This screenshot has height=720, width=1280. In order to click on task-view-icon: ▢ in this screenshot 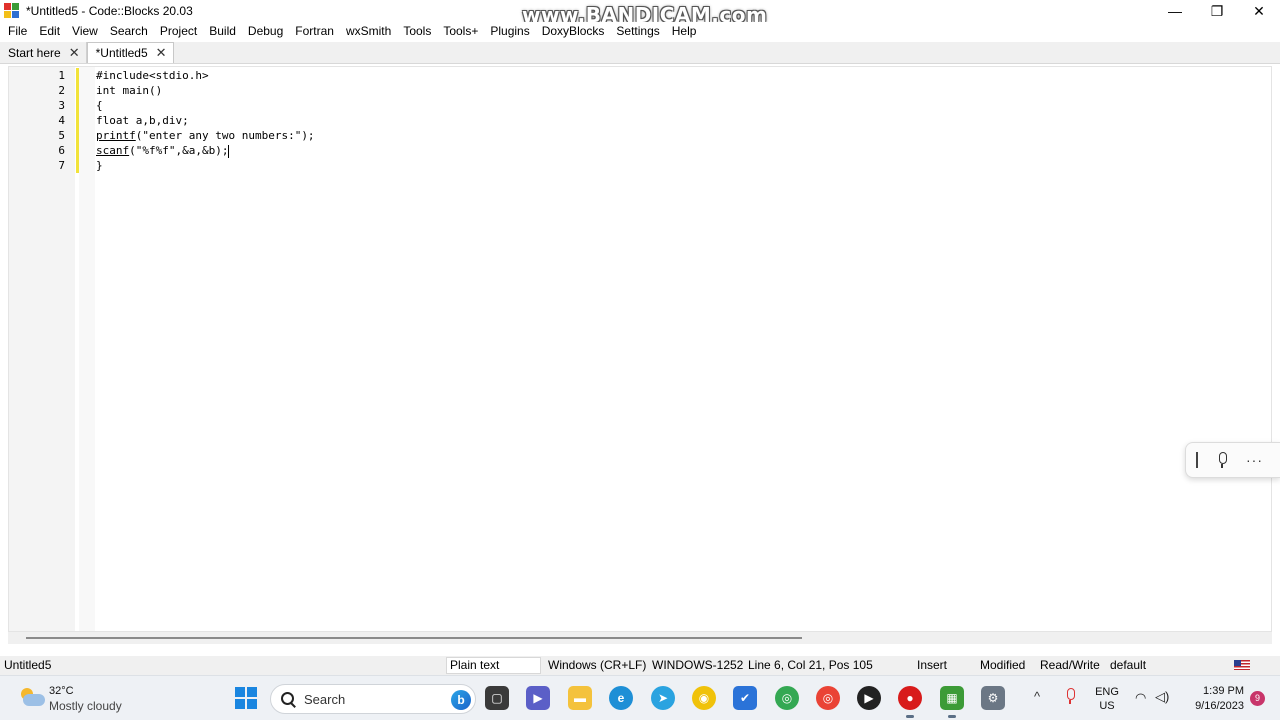, I will do `click(497, 698)`.